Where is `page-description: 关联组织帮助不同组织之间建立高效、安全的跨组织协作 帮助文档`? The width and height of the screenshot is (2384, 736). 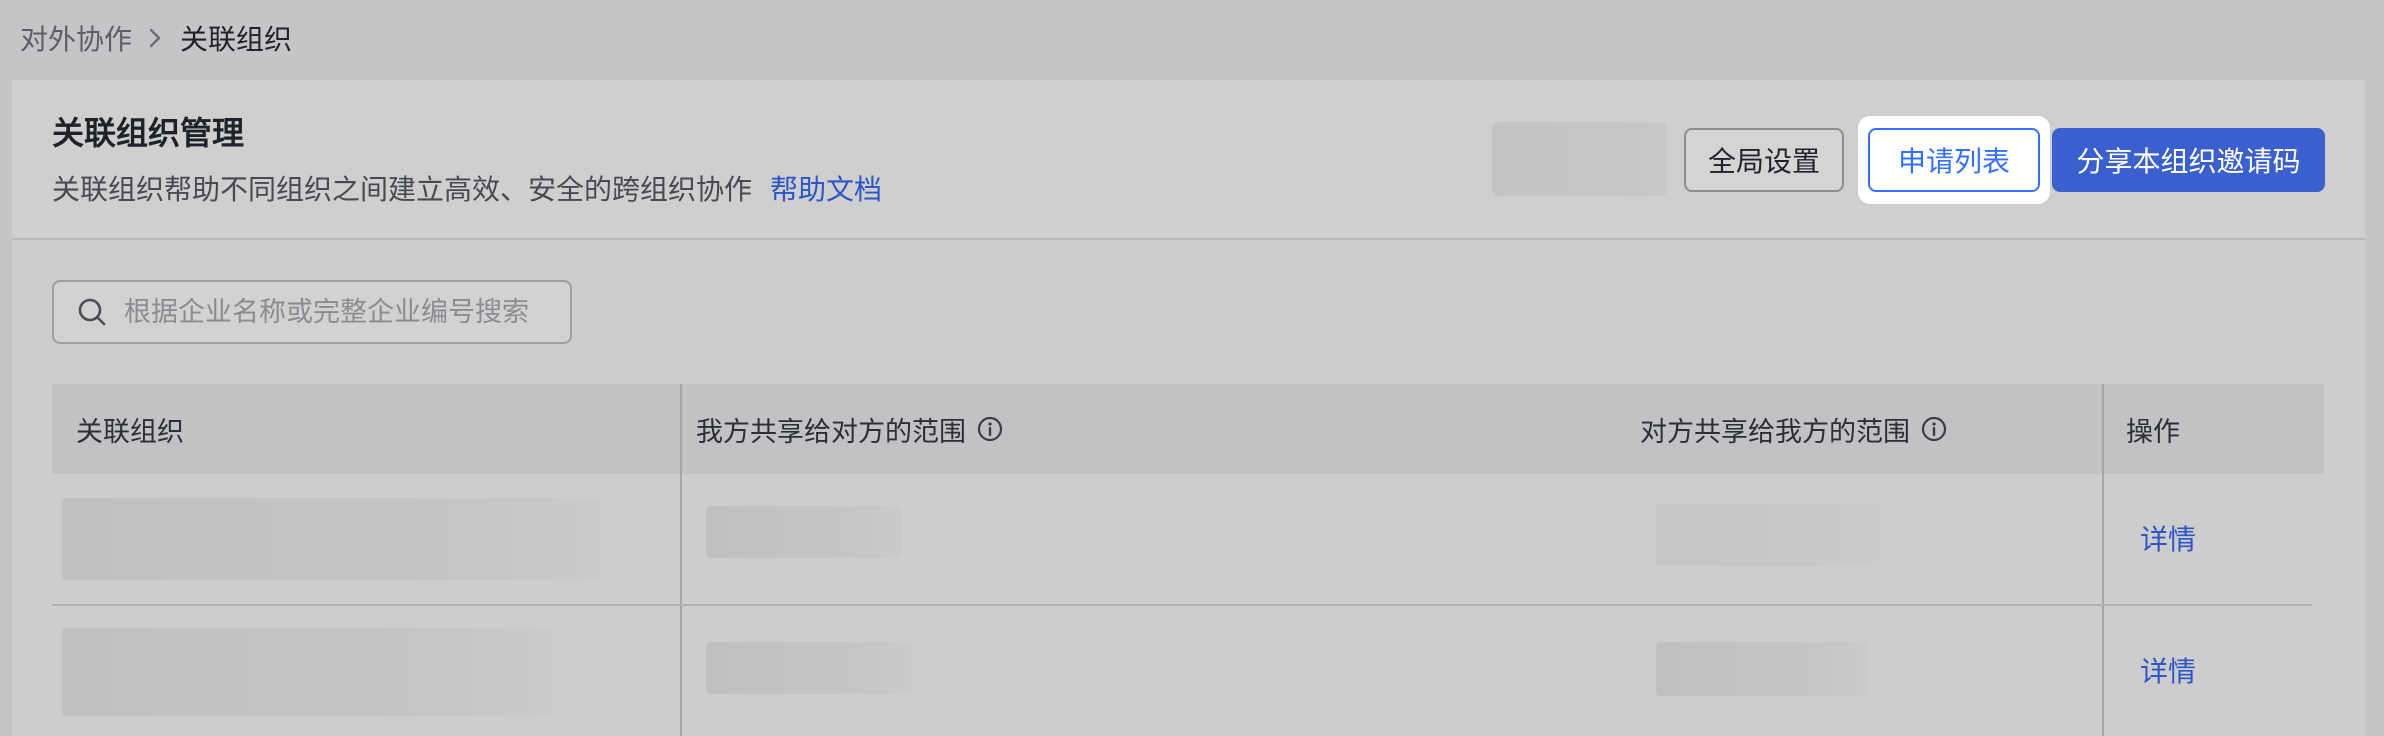 page-description: 关联组织帮助不同组织之间建立高效、安全的跨组织协作 帮助文档 is located at coordinates (467, 188).